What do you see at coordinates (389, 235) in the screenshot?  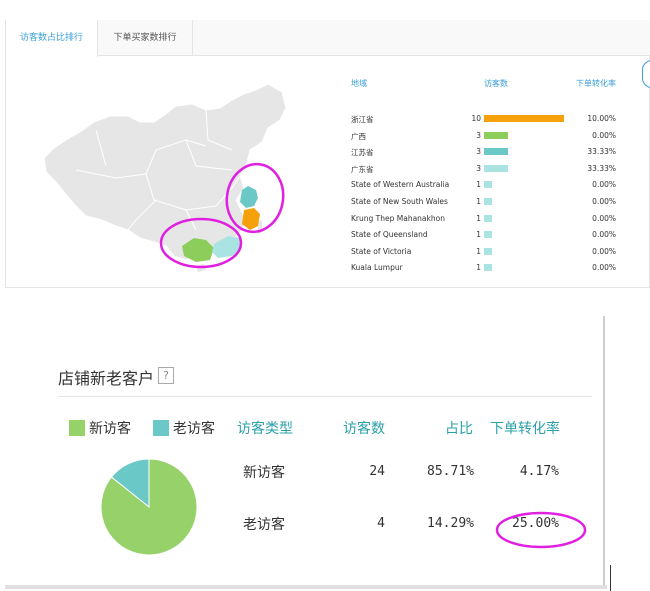 I see `ranking-region: State of Queensland` at bounding box center [389, 235].